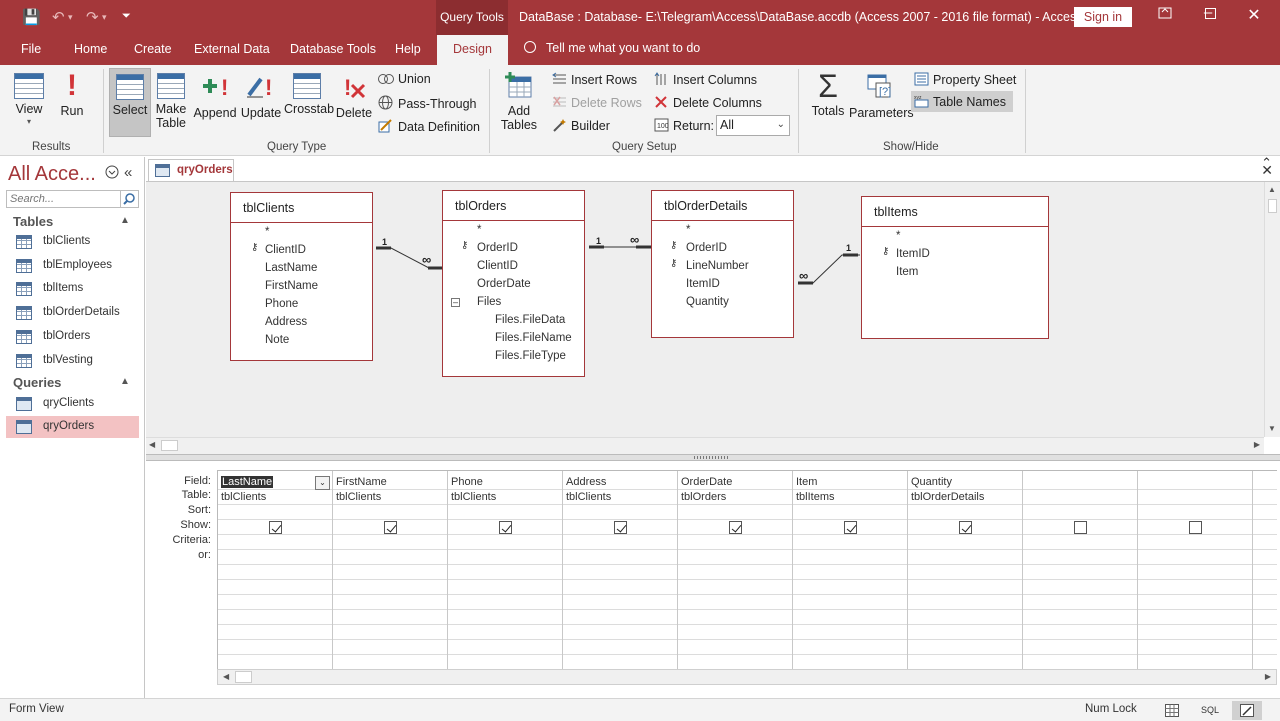  I want to click on builder-button: Builder, so click(581, 125).